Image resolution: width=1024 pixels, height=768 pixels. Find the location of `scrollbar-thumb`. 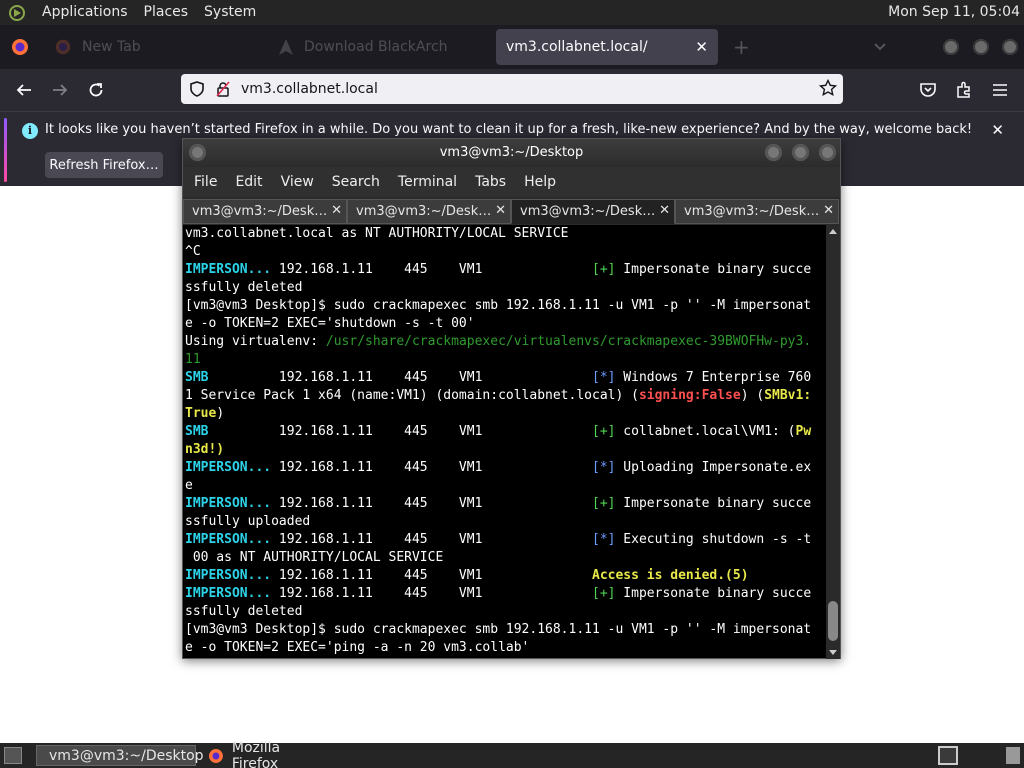

scrollbar-thumb is located at coordinates (833, 621).